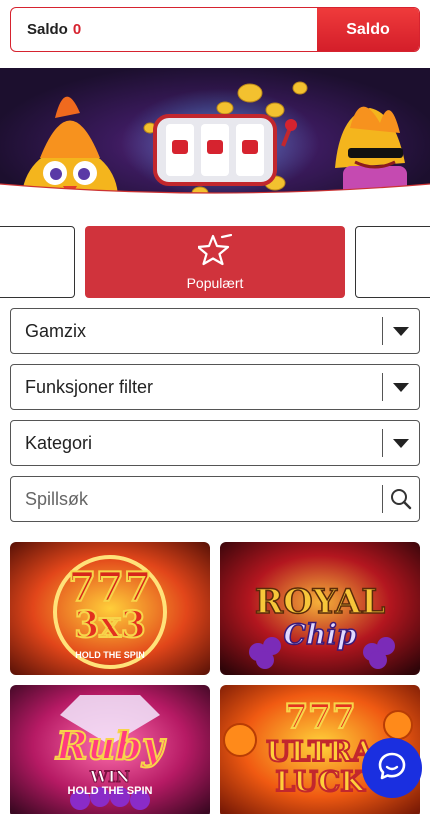 The height and width of the screenshot is (814, 430). I want to click on balance-button: Saldo, so click(368, 29).